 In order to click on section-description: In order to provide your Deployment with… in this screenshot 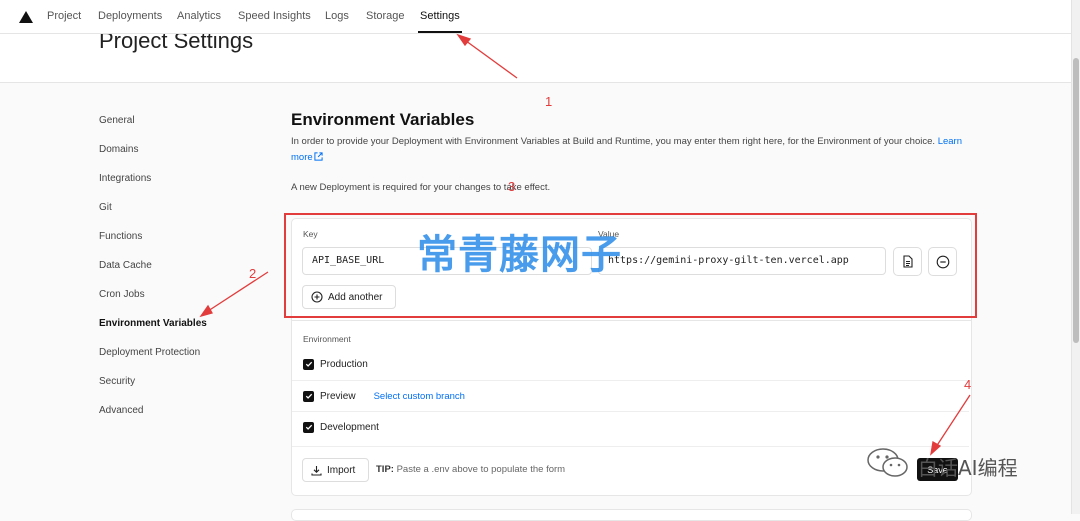, I will do `click(636, 150)`.